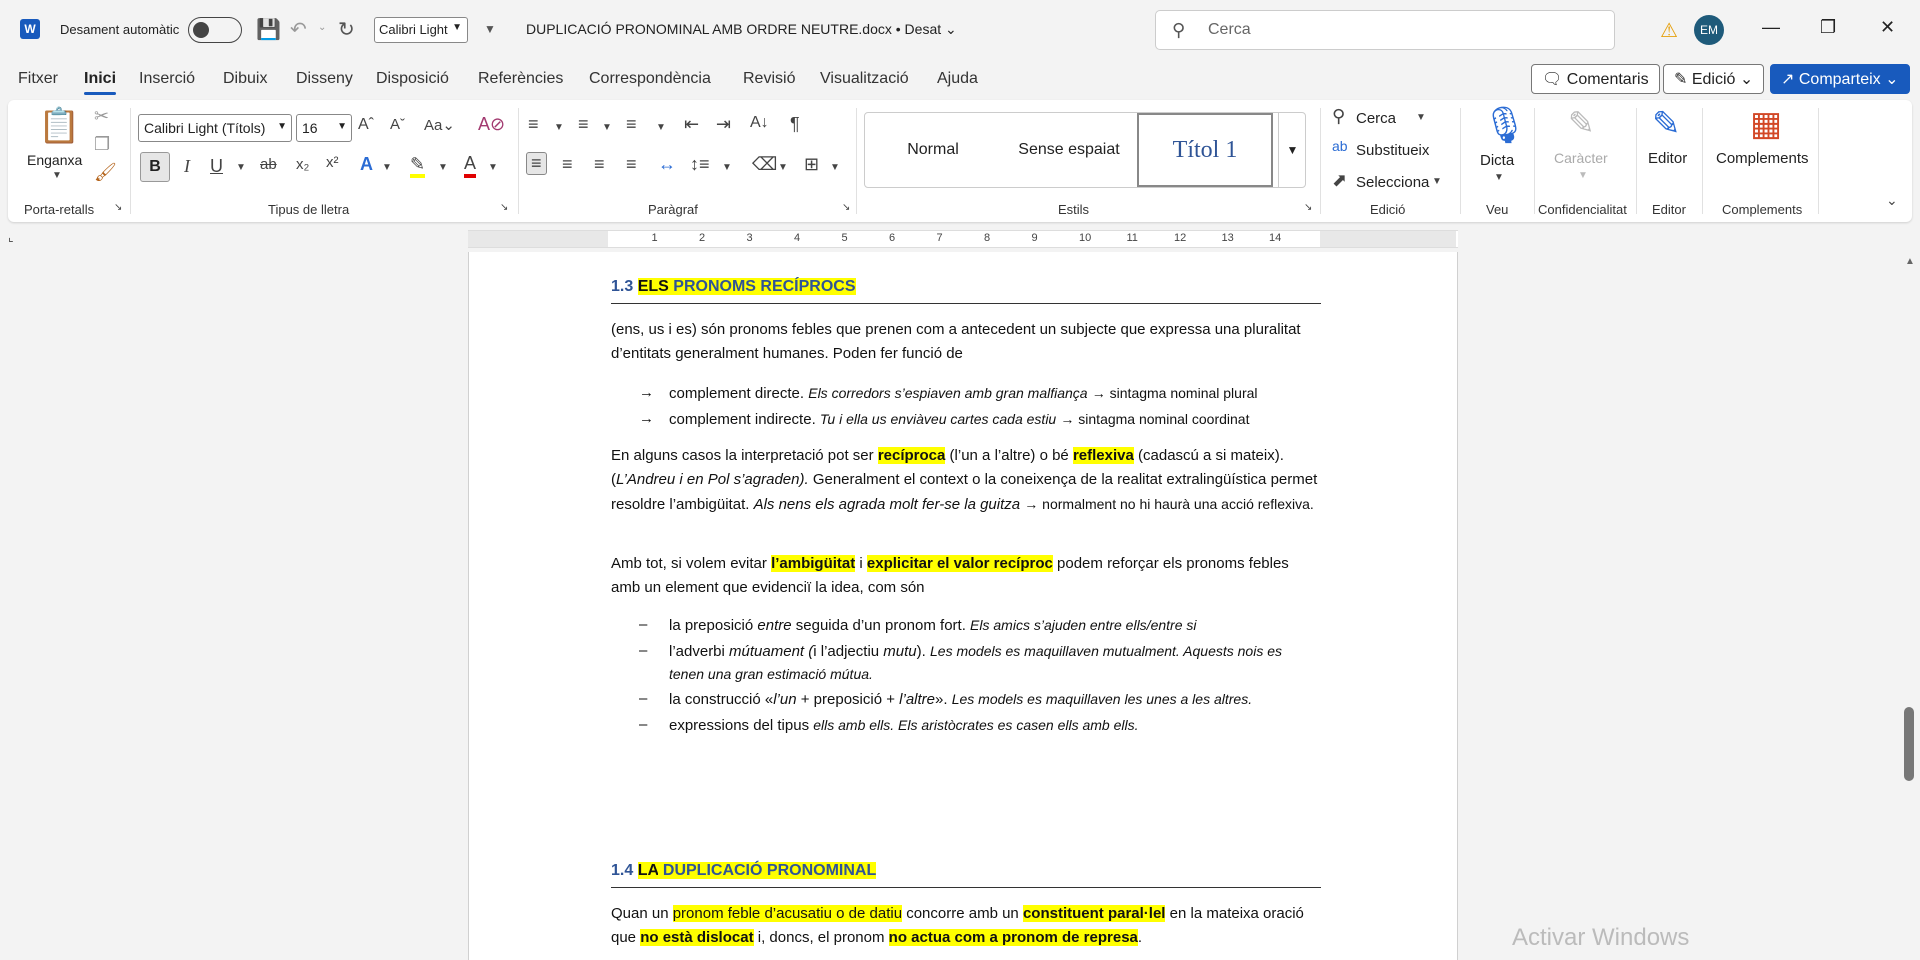 Image resolution: width=1920 pixels, height=960 pixels. What do you see at coordinates (412, 79) in the screenshot?
I see `tab-disposicio: Disposició` at bounding box center [412, 79].